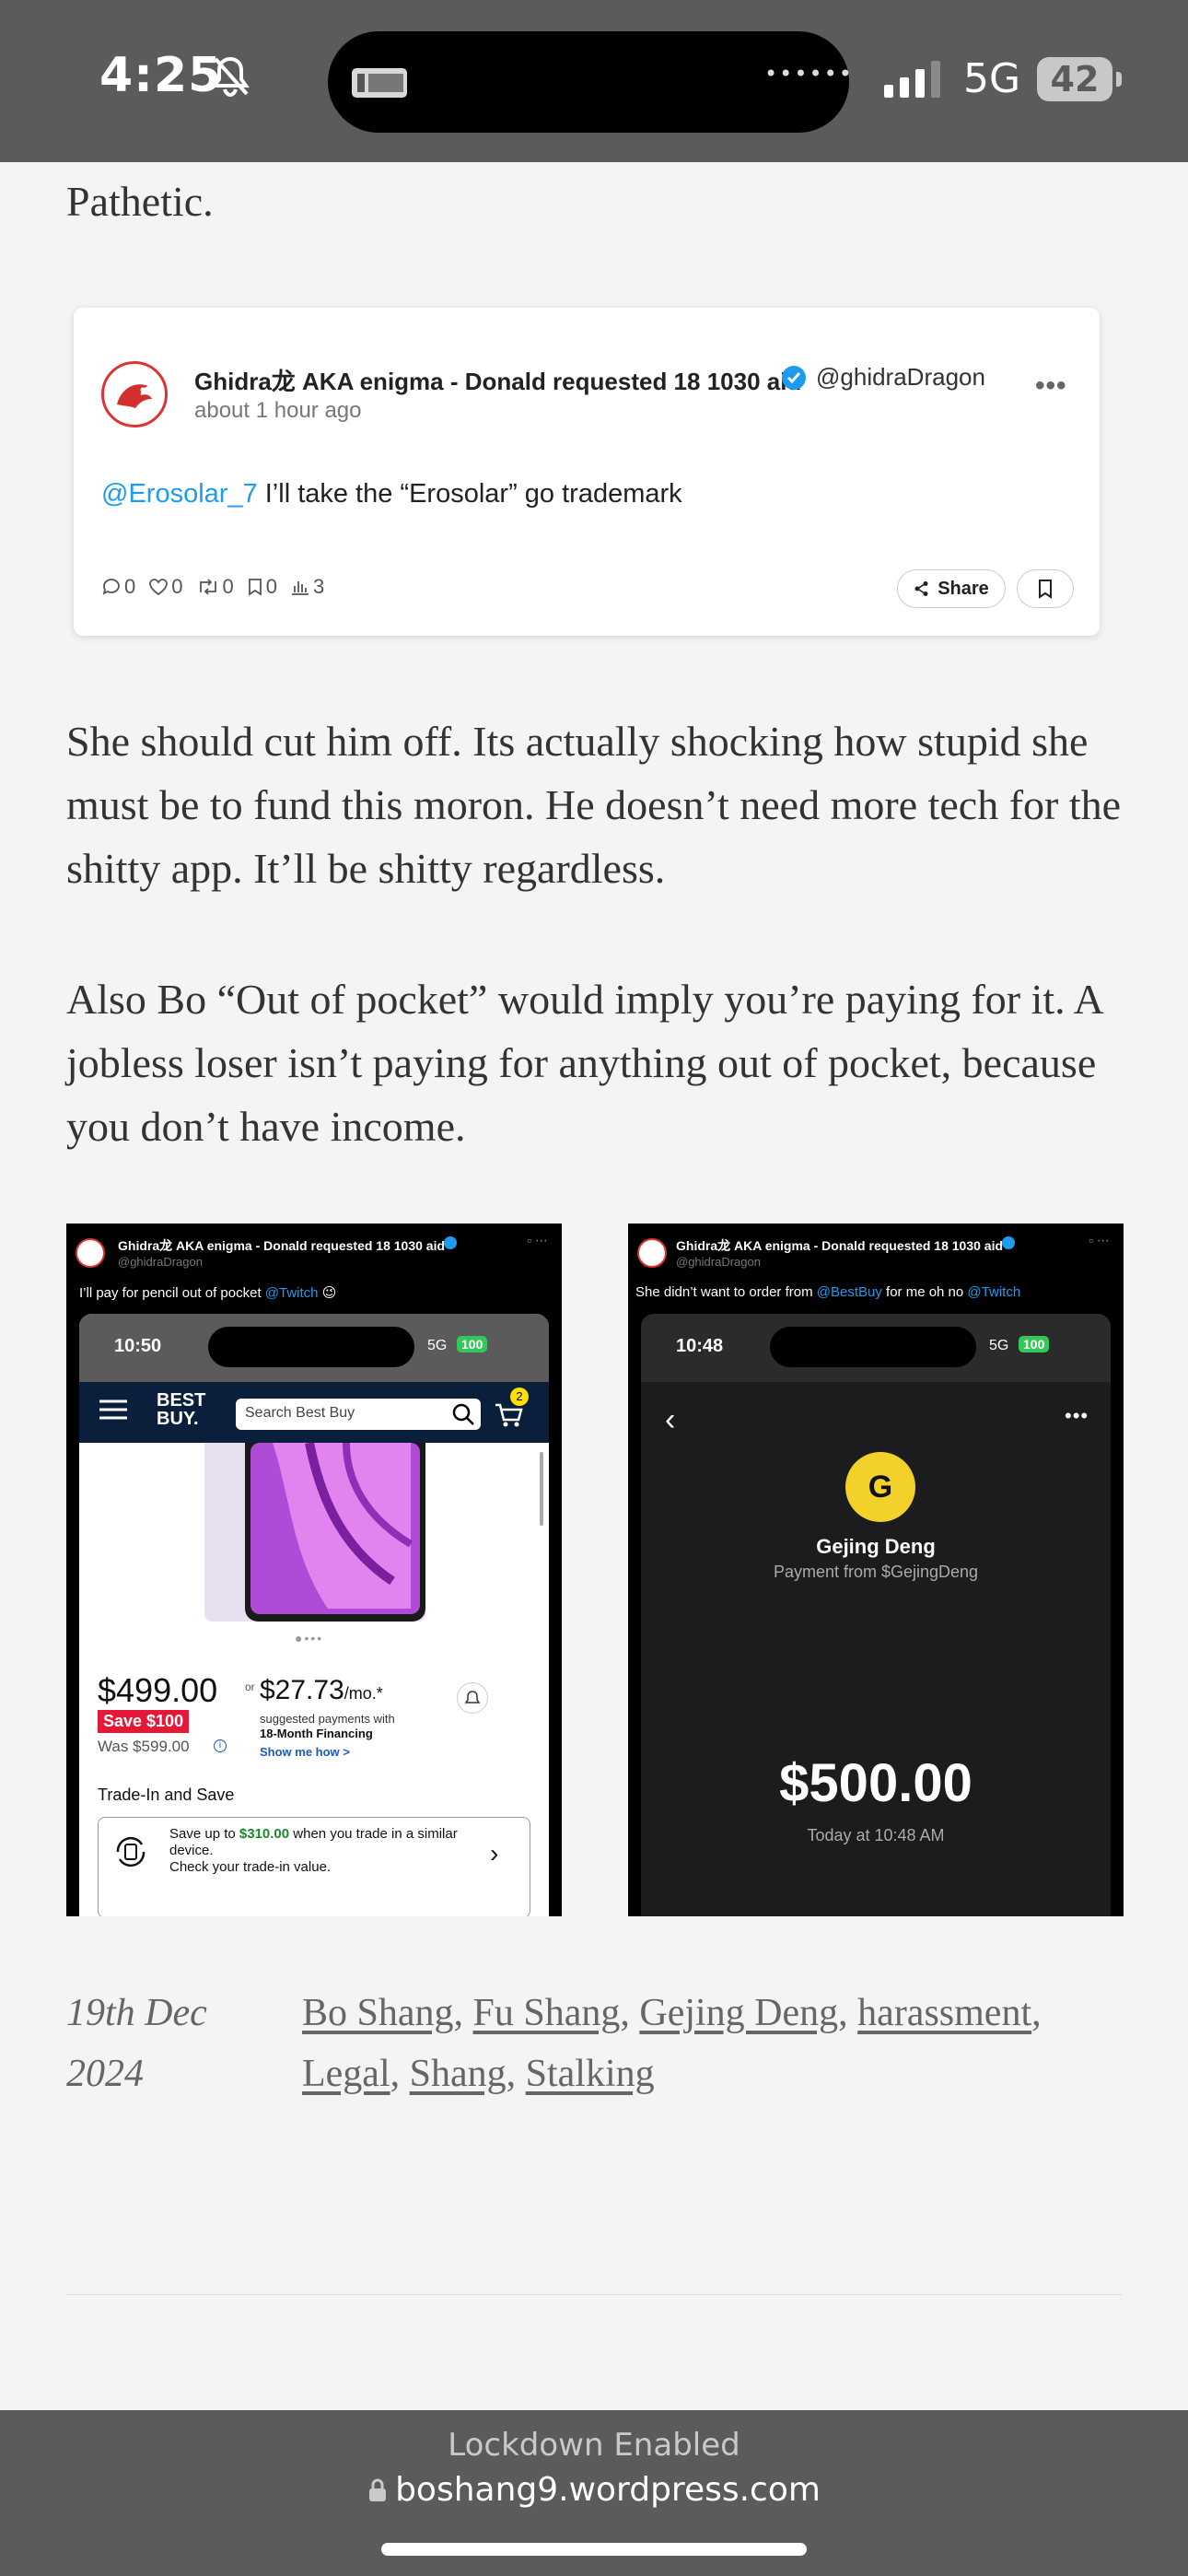 The image size is (1188, 2576). I want to click on tweet-timestamp: about 1 hour ago, so click(278, 411).